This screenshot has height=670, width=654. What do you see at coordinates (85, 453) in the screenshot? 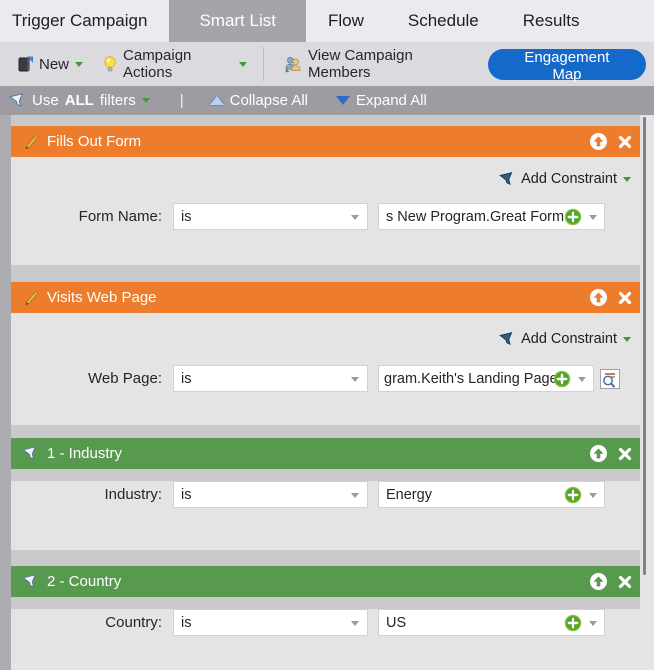
I see `panel-title: 1 - Industry` at bounding box center [85, 453].